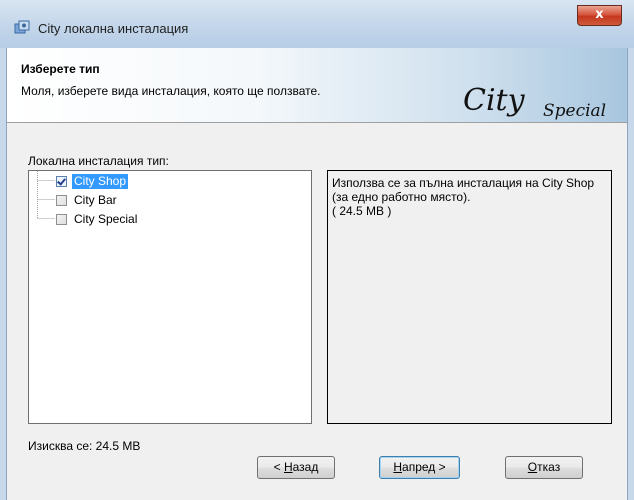  I want to click on back-hotkey: Н, so click(288, 467).